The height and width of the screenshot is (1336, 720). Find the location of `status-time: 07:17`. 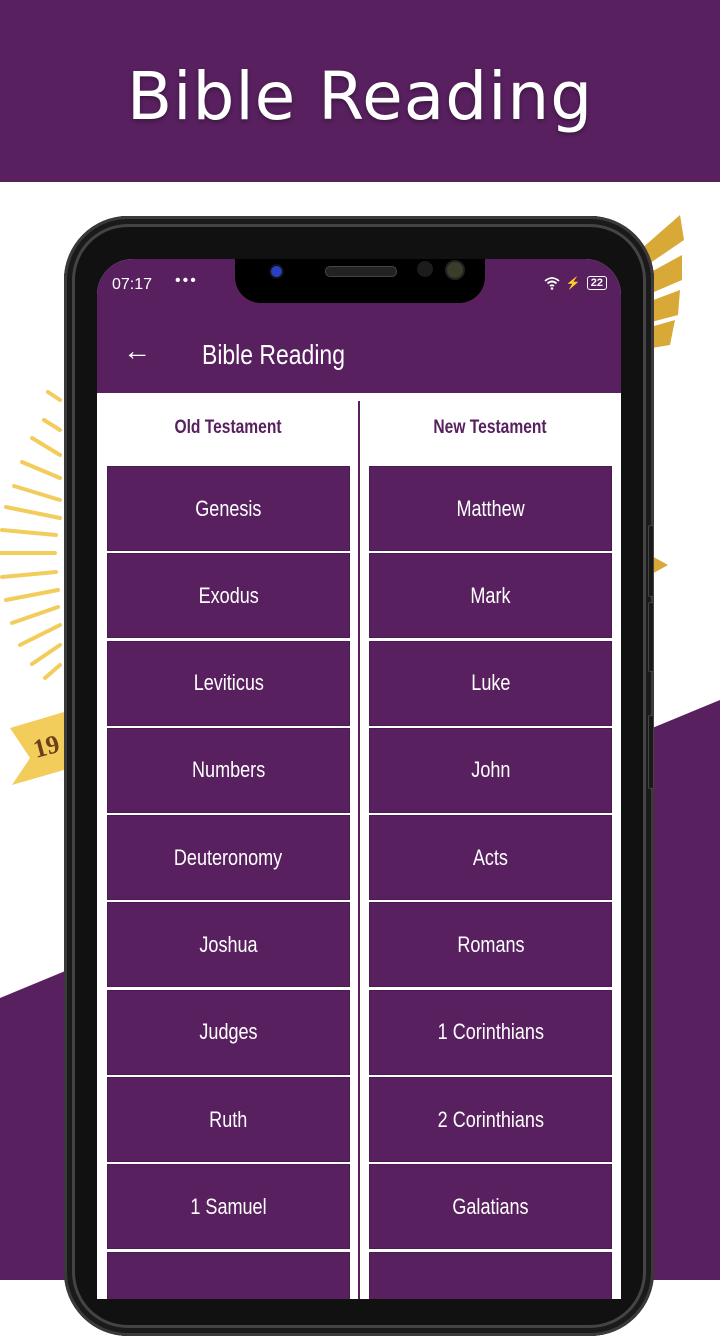

status-time: 07:17 is located at coordinates (132, 284).